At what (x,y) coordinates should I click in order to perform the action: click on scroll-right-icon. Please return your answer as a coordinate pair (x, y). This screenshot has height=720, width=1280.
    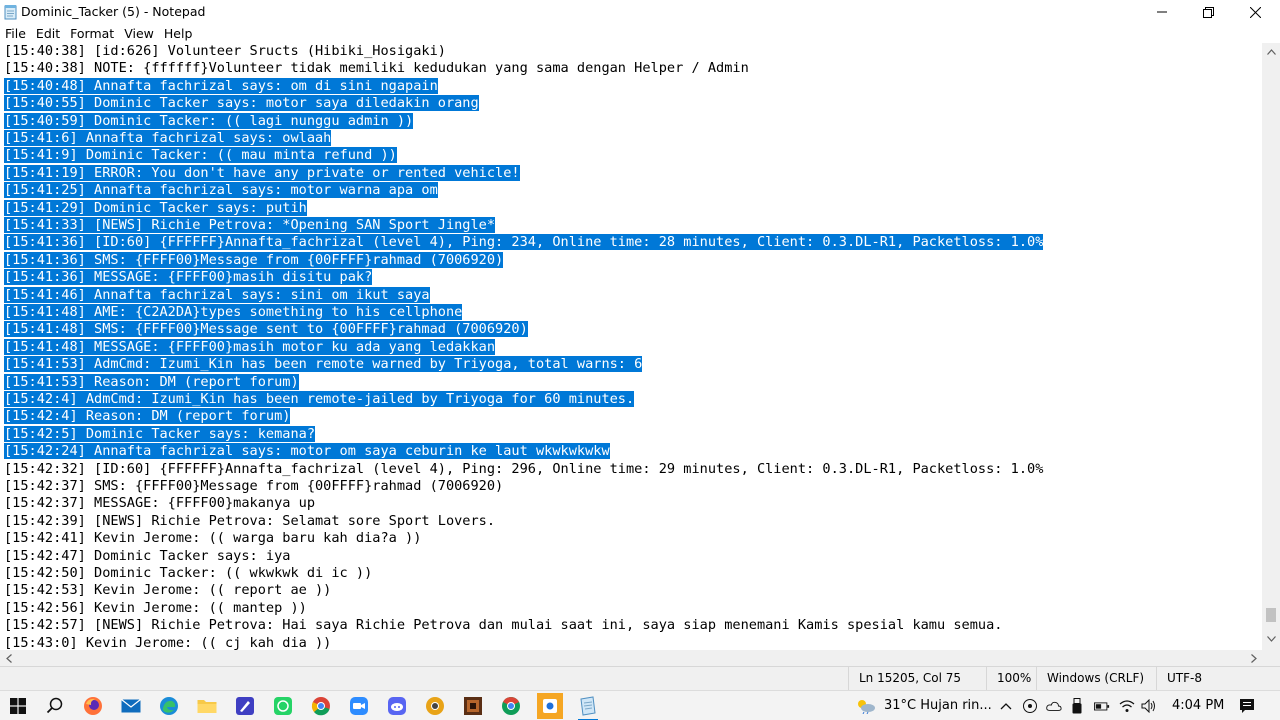
    Looking at the image, I should click on (1253, 658).